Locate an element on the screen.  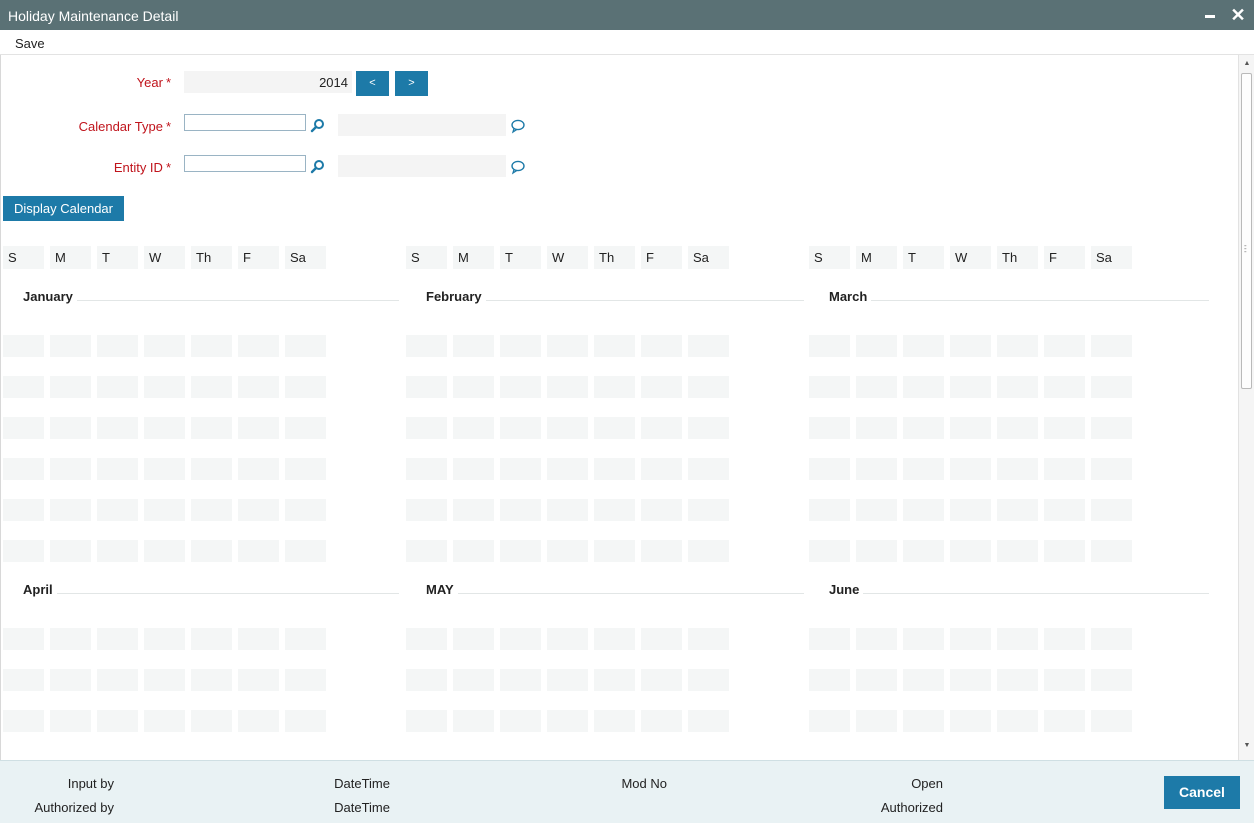
vertical-scrollbar: ▲ --- ▼ is located at coordinates (1246, 407).